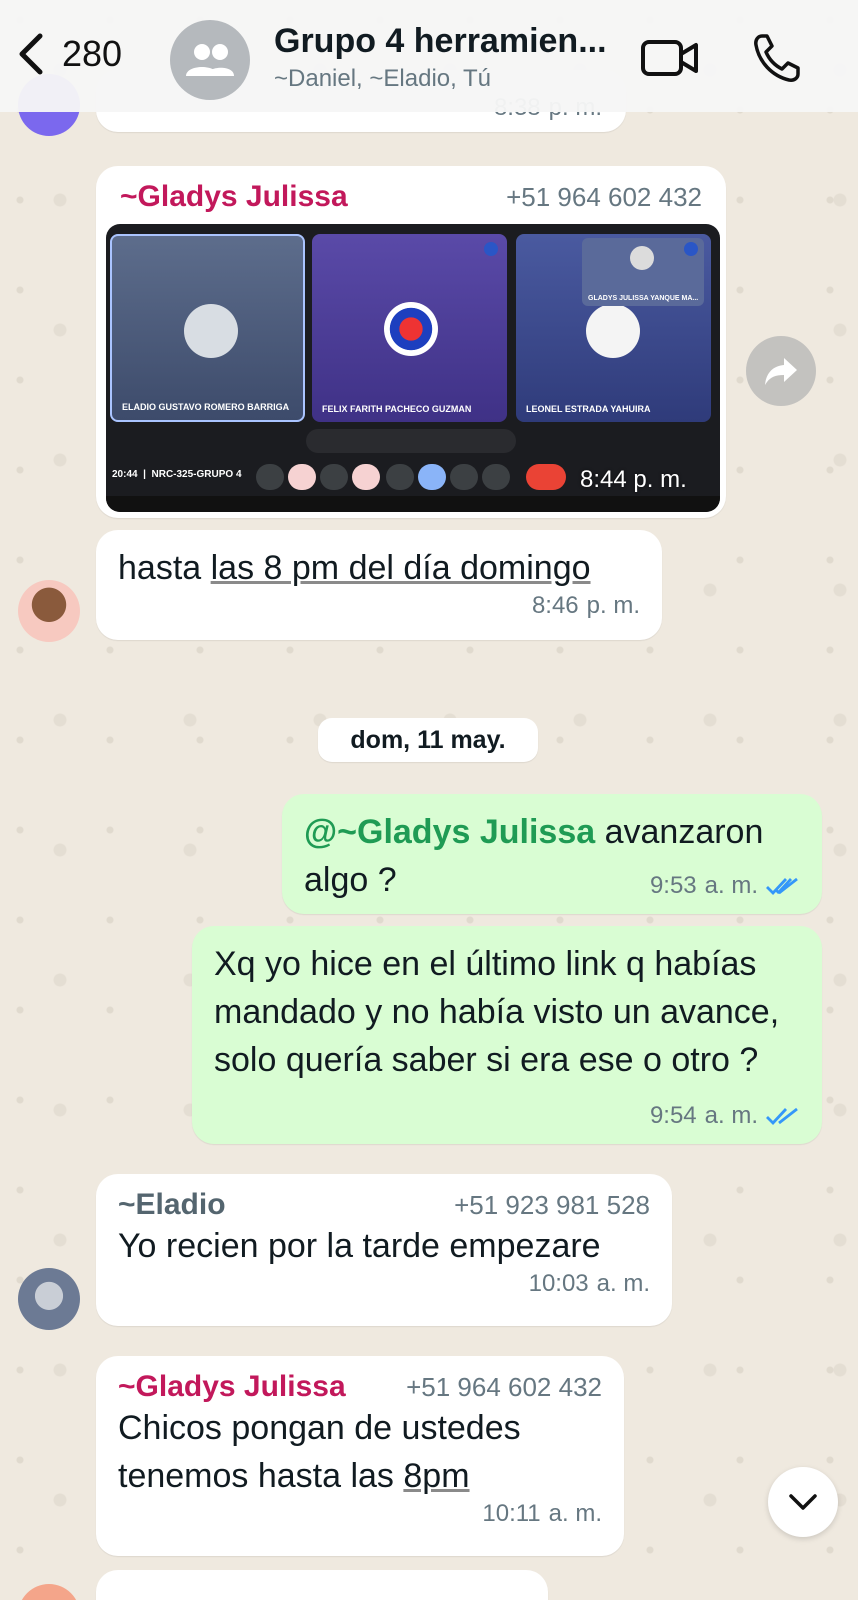 This screenshot has width=858, height=1600. I want to click on forward-icon, so click(781, 371).